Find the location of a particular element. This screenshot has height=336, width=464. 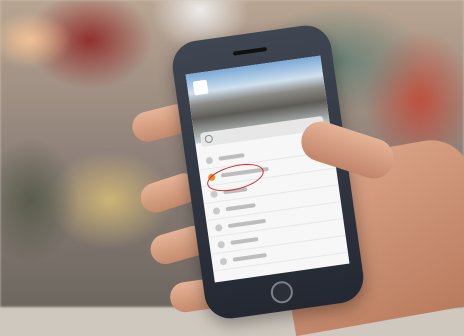

home-button is located at coordinates (282, 292).